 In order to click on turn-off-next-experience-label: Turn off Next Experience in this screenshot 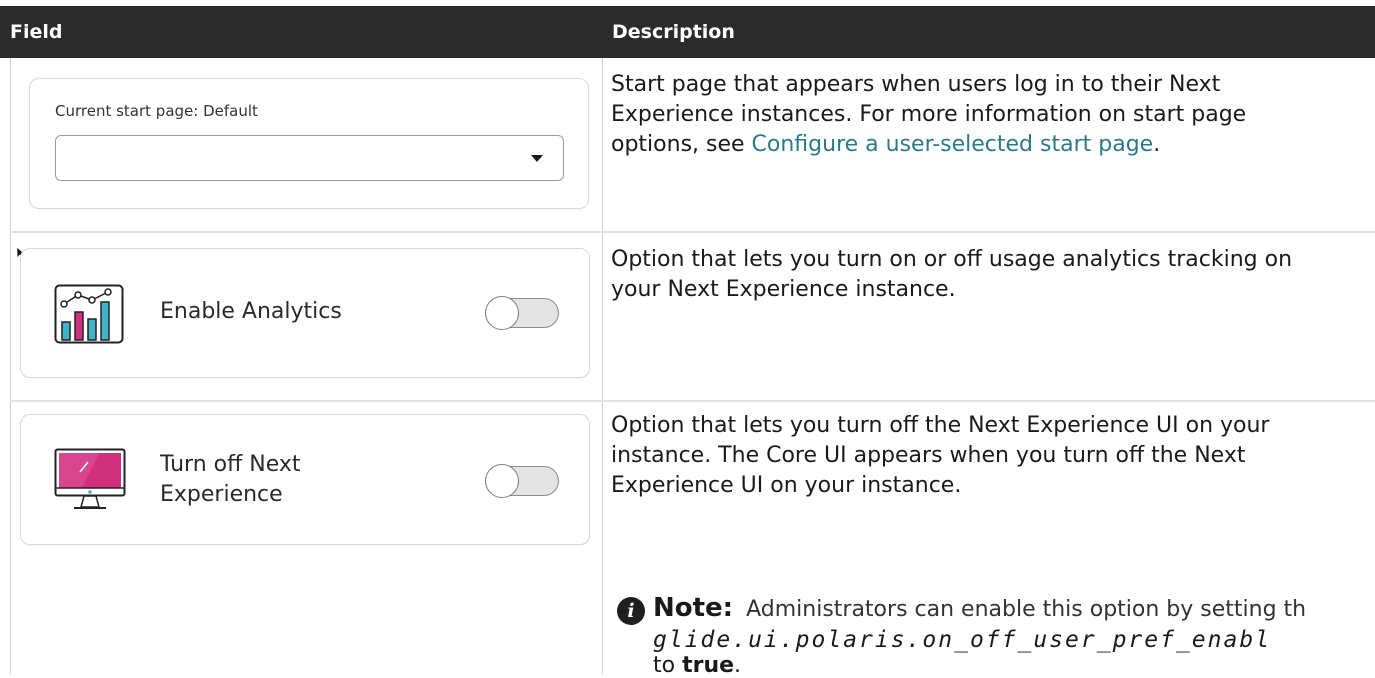, I will do `click(230, 479)`.